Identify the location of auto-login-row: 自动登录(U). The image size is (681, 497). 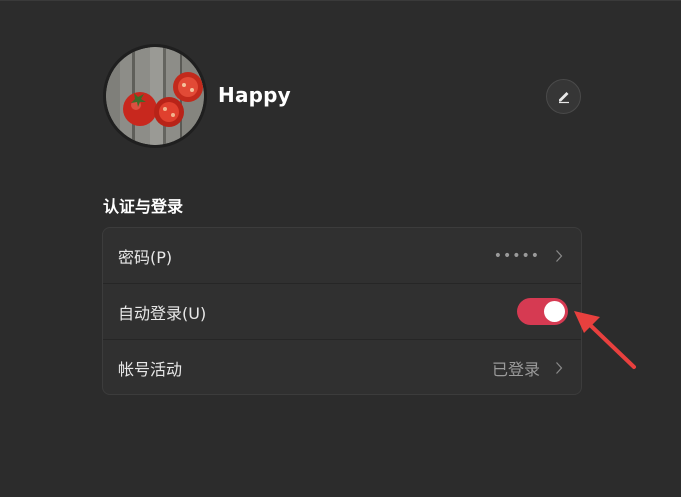
(342, 312).